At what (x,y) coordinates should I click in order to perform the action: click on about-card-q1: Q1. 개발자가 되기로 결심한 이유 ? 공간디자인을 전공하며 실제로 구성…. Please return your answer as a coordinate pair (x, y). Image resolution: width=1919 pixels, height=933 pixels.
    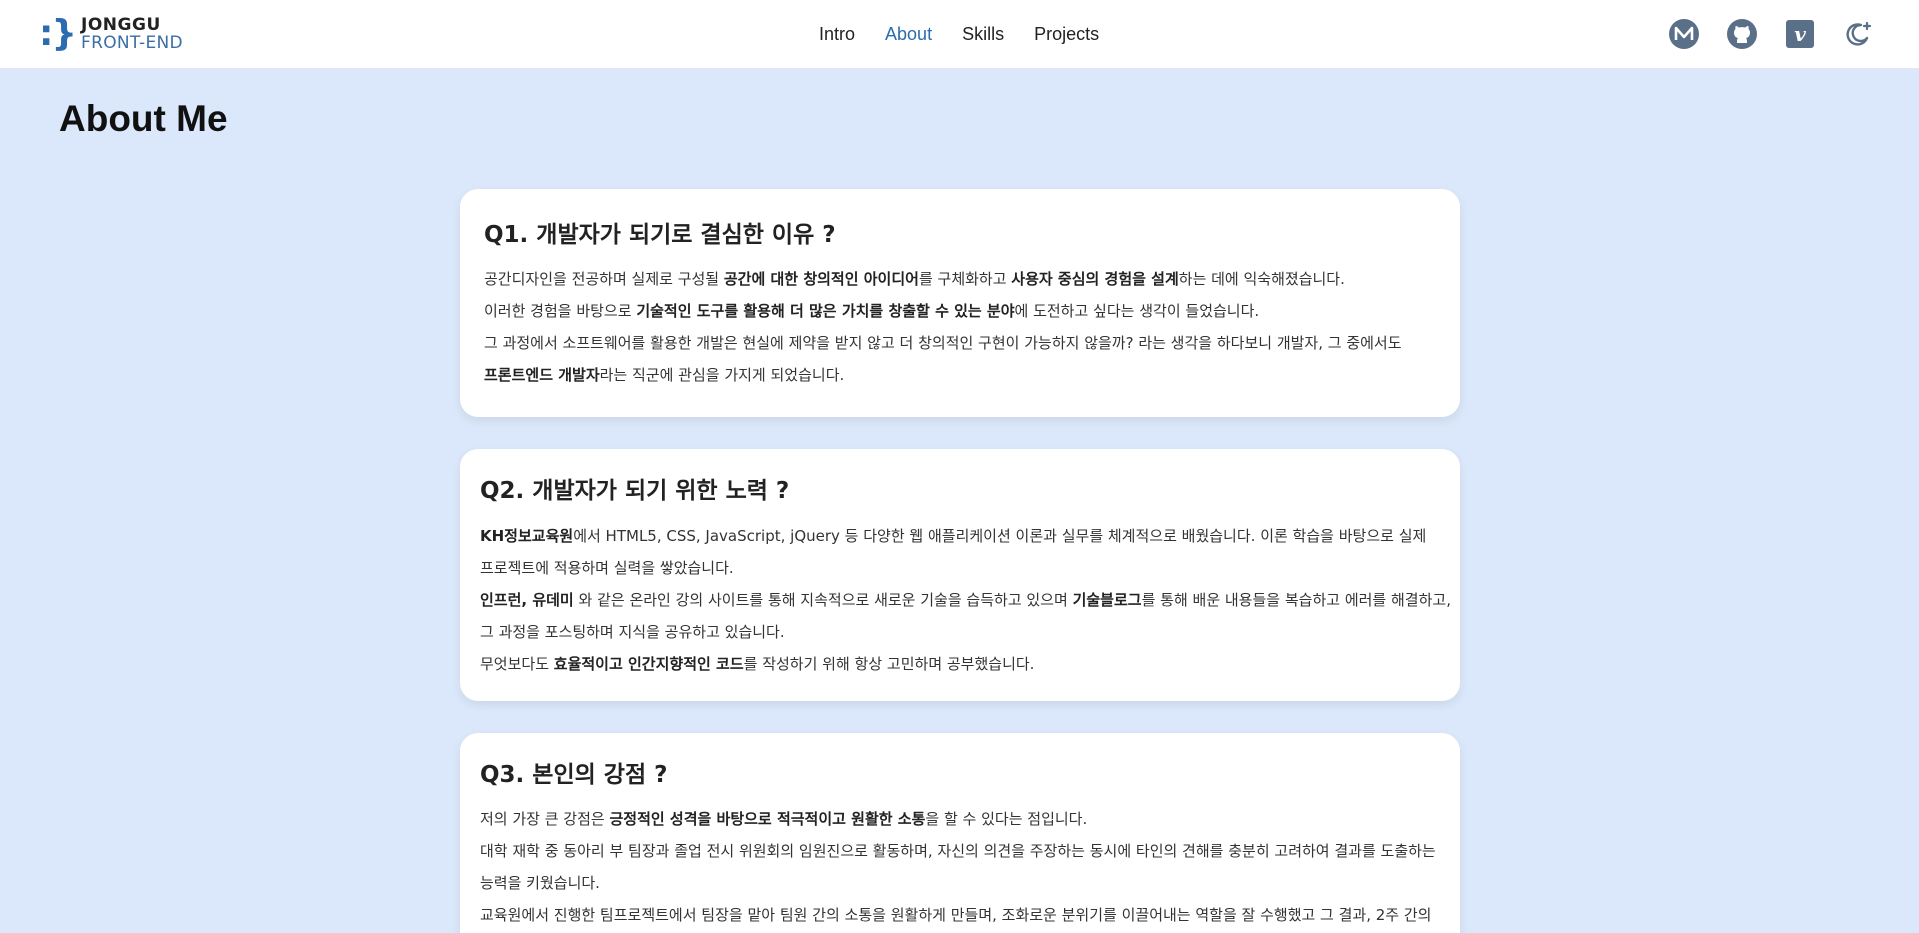
    Looking at the image, I should click on (960, 303).